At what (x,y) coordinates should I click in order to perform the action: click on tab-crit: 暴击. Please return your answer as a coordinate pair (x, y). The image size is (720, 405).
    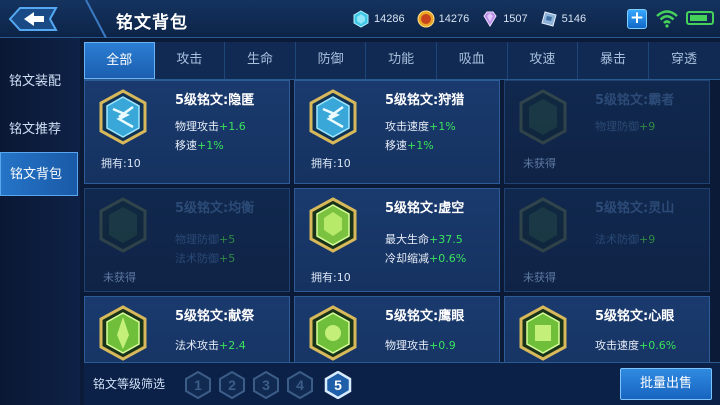
    Looking at the image, I should click on (613, 60).